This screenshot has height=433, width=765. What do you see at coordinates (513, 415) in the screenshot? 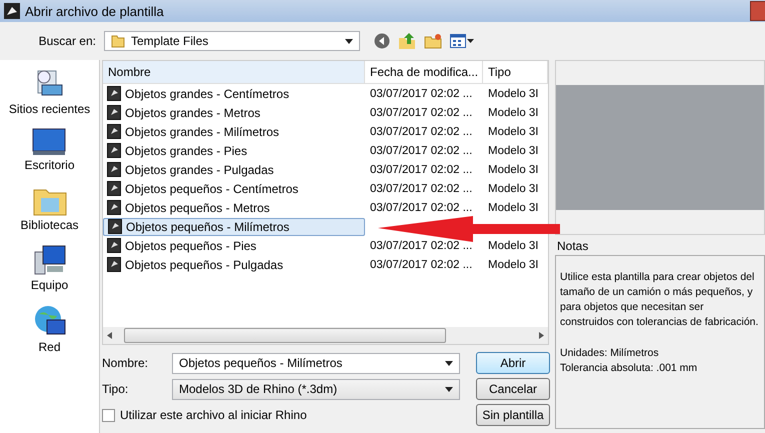
I see `no-template-button: Sin plantilla` at bounding box center [513, 415].